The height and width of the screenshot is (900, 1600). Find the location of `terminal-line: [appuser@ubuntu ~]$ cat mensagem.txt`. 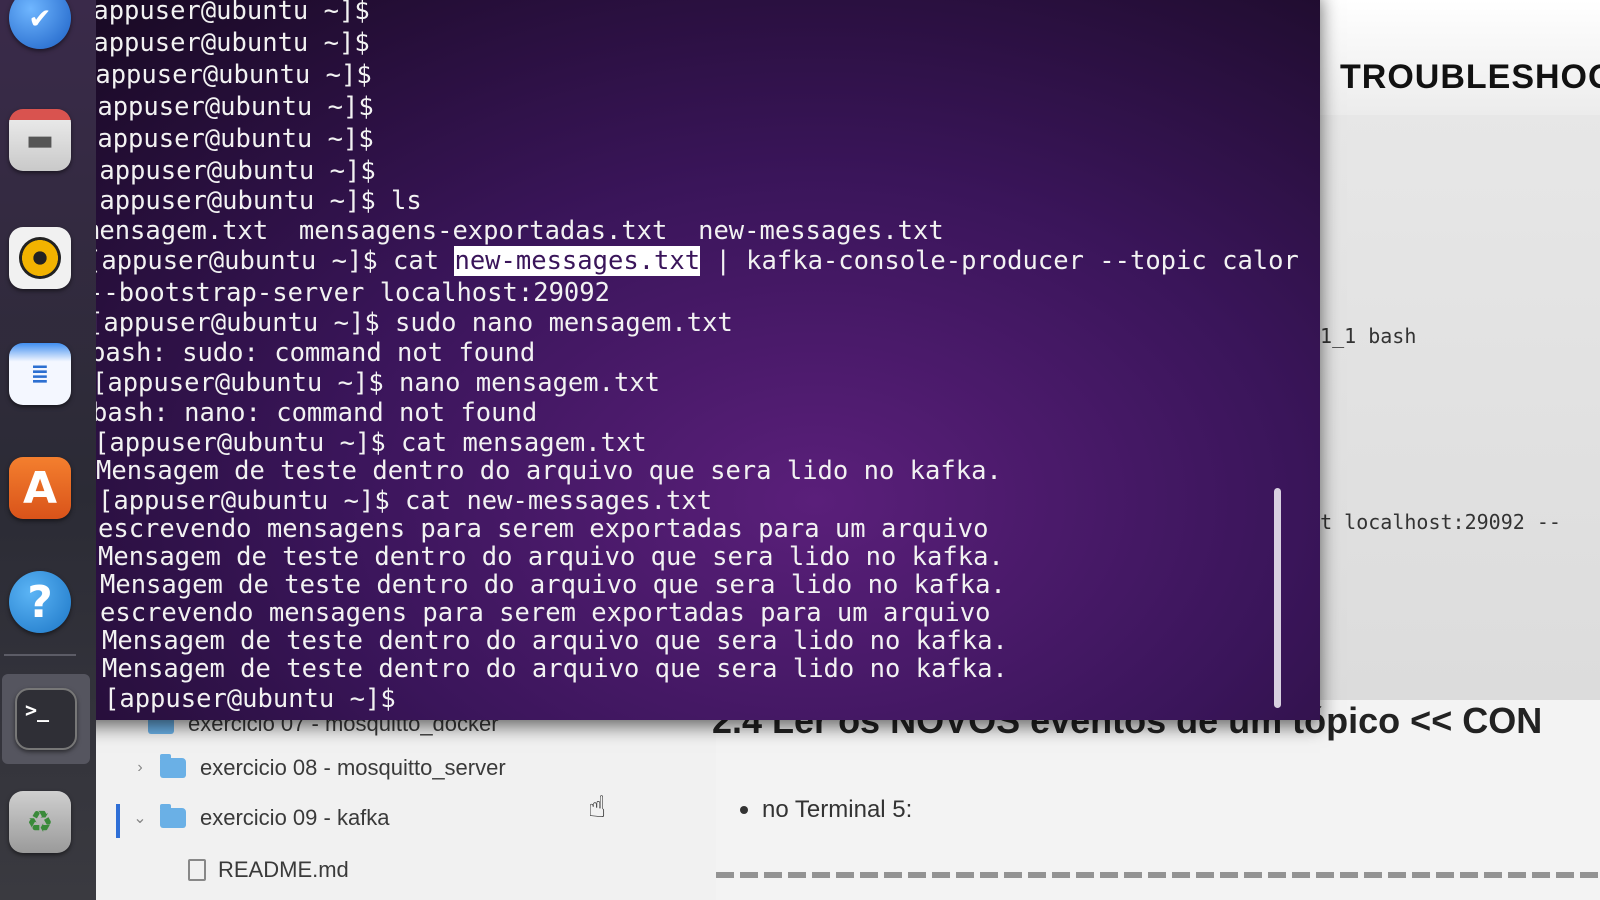

terminal-line: [appuser@ubuntu ~]$ cat mensagem.txt is located at coordinates (370, 443).